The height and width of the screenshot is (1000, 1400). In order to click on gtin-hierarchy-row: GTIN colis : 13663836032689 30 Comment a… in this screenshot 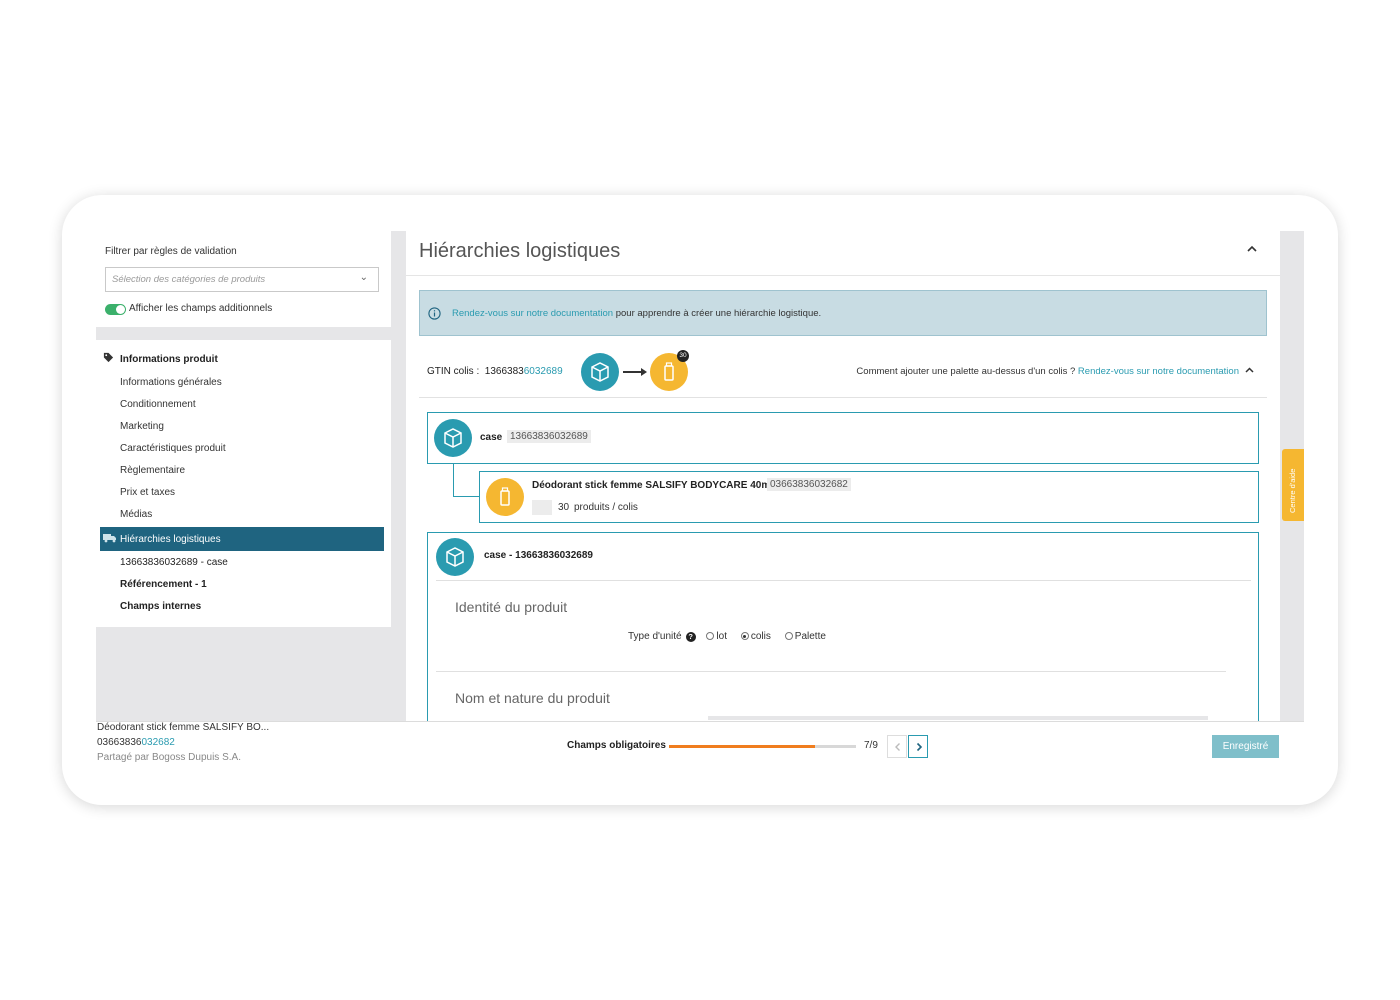, I will do `click(843, 372)`.